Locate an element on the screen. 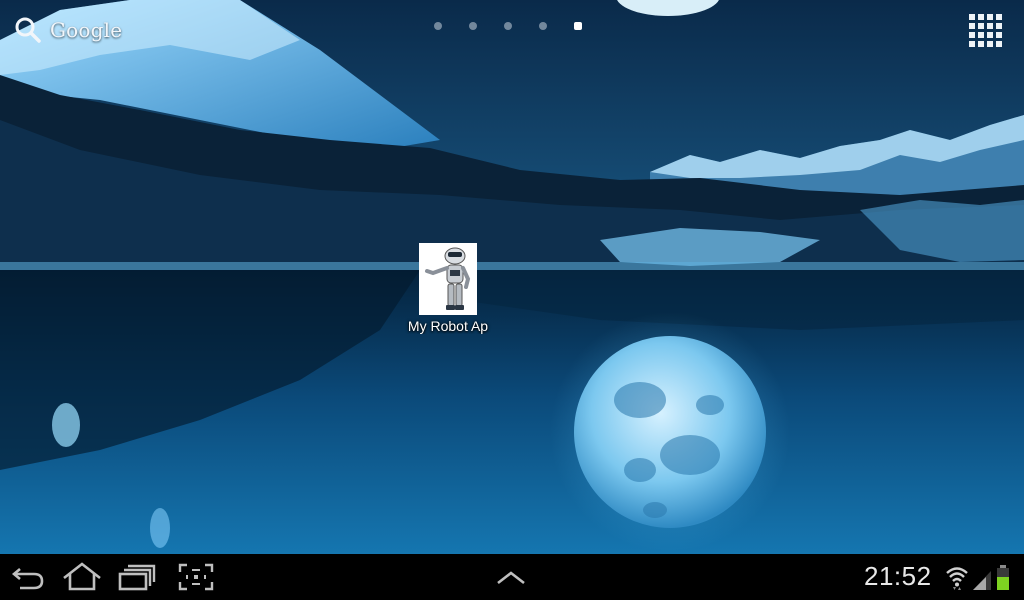 Image resolution: width=1024 pixels, height=600 pixels. wifi-icon is located at coordinates (957, 578).